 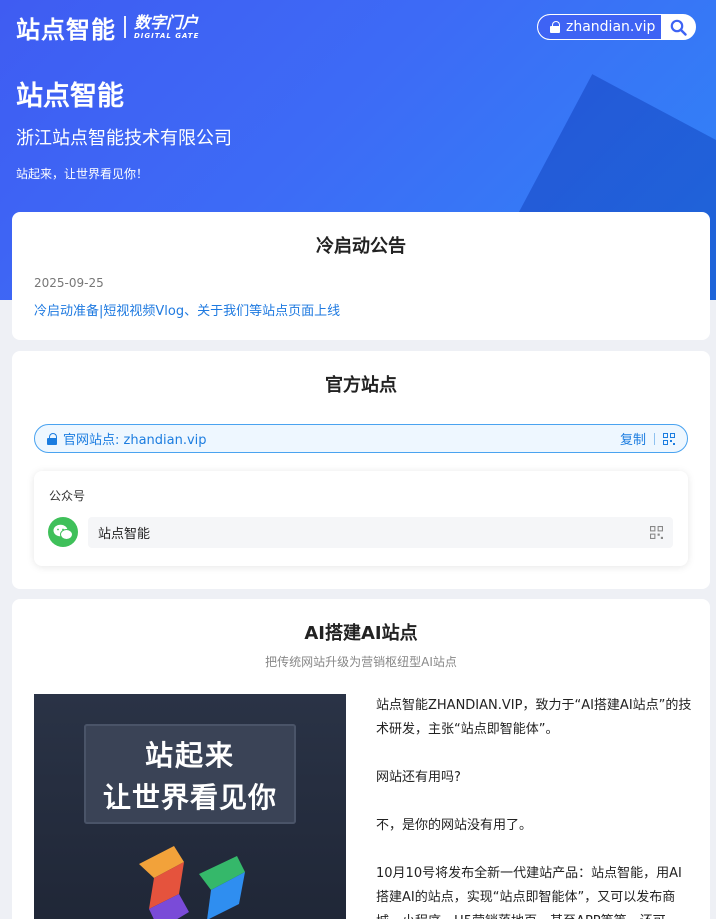 What do you see at coordinates (341, 438) in the screenshot?
I see `official-site-text: 官网站点: zhandian.vip` at bounding box center [341, 438].